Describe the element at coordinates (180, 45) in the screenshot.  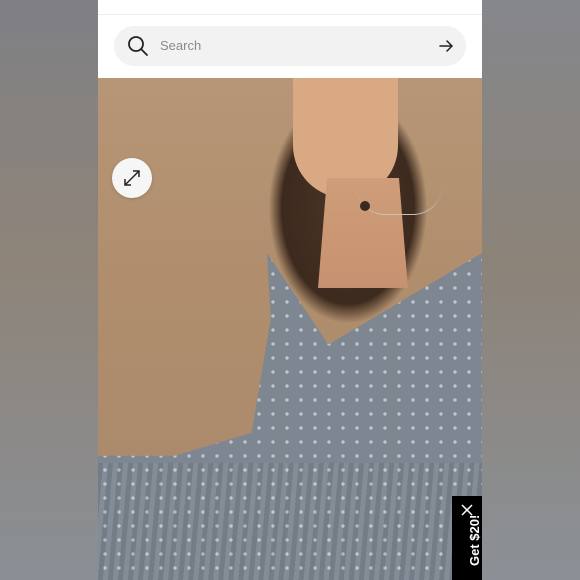
I see `search-input: Search` at that location.